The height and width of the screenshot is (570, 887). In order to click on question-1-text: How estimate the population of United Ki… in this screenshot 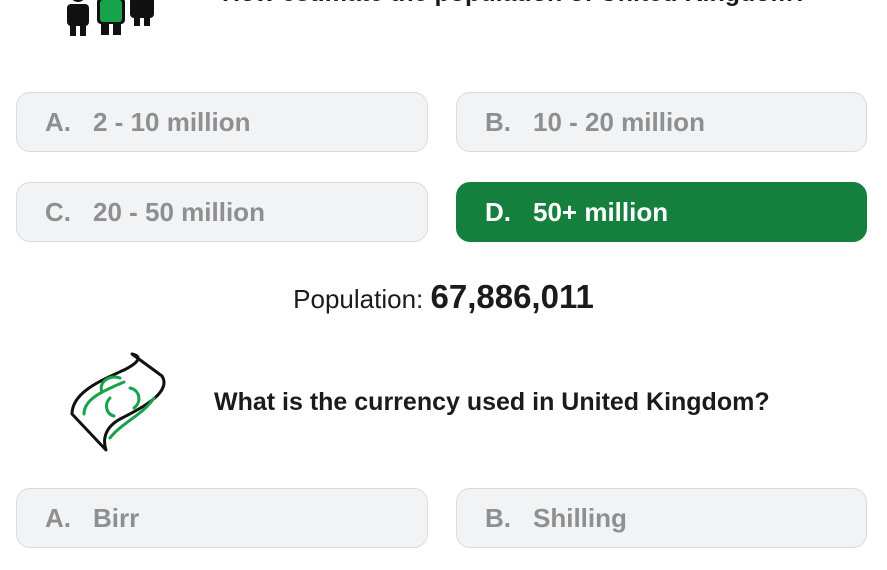, I will do `click(515, 6)`.